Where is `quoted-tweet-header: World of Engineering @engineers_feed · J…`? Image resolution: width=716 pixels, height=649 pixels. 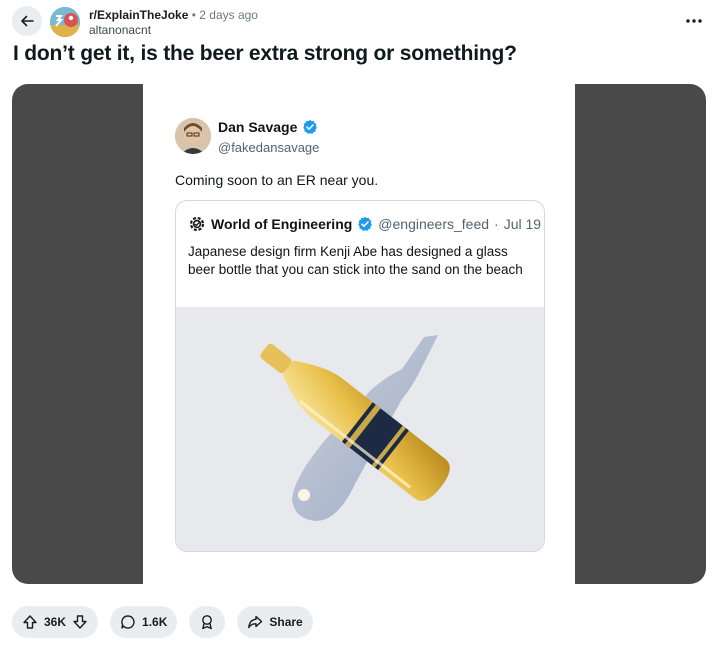 quoted-tweet-header: World of Engineering @engineers_feed · J… is located at coordinates (364, 224).